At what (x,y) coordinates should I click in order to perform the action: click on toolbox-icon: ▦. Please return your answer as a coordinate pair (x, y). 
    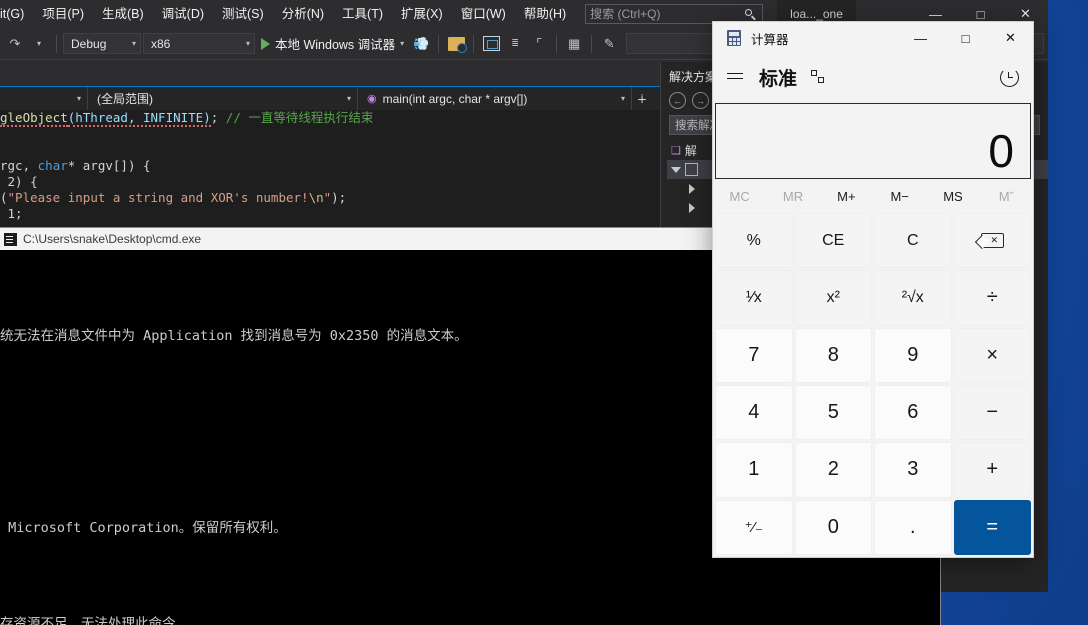
    Looking at the image, I should click on (574, 44).